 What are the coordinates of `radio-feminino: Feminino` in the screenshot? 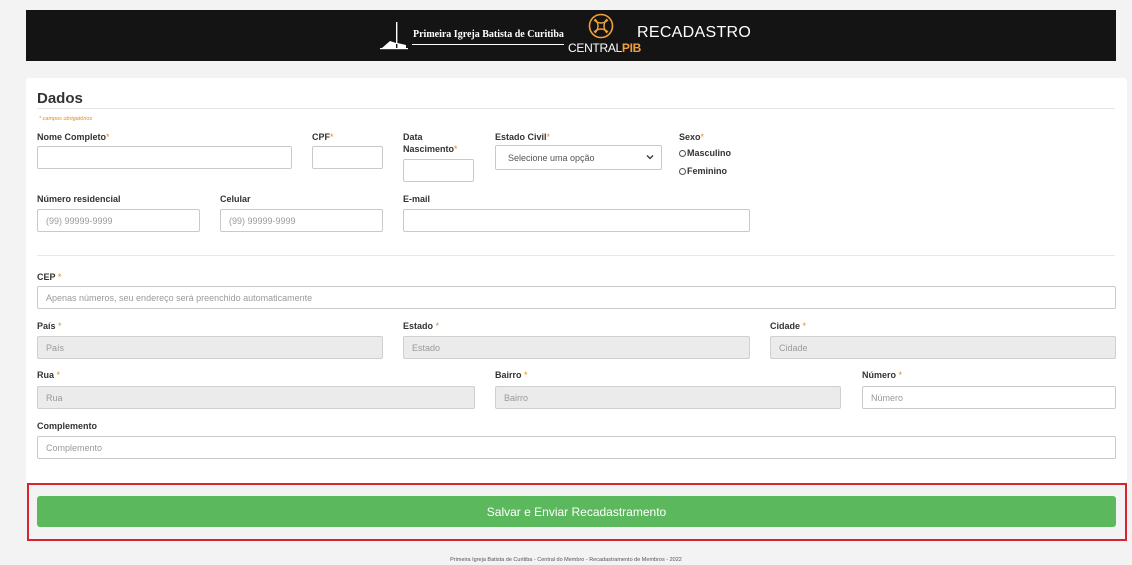 It's located at (703, 171).